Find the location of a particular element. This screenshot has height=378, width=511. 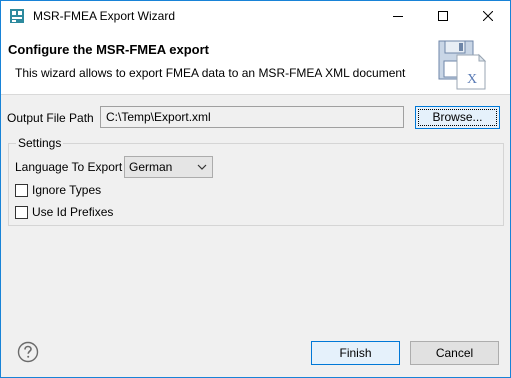

use-id-prefixes-row: Use Id Prefixes is located at coordinates (64, 212).